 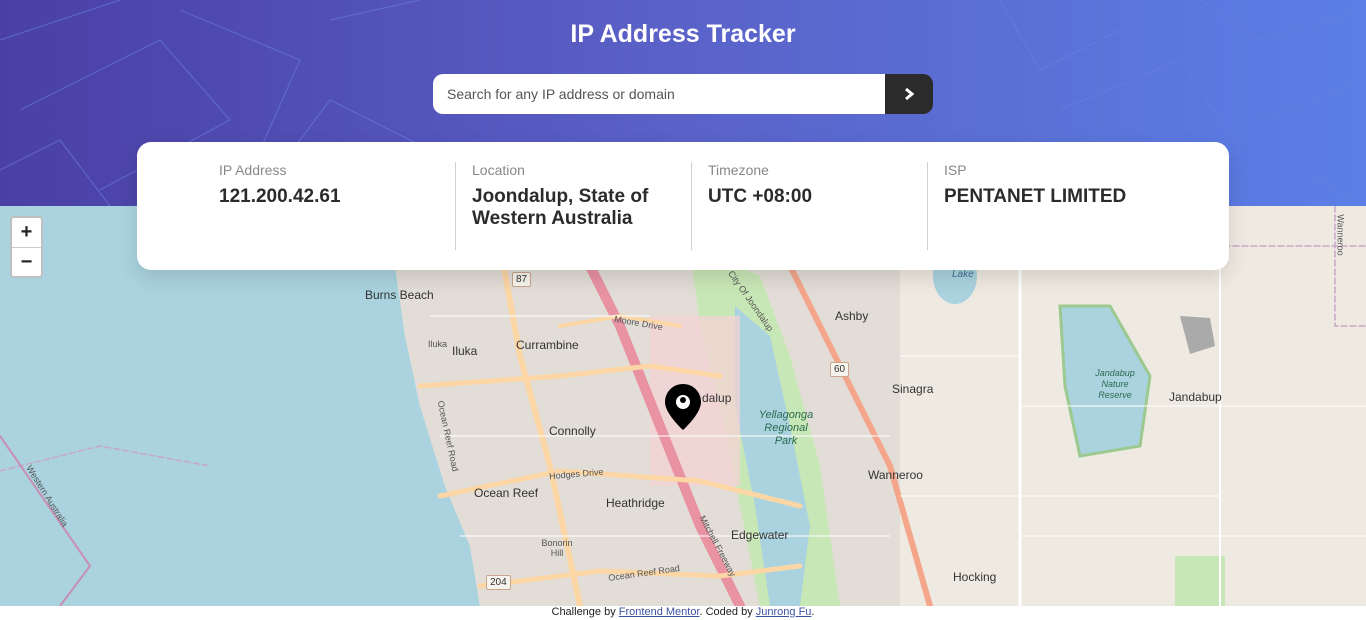 What do you see at coordinates (784, 612) in the screenshot?
I see `author-link: Junrong Fu` at bounding box center [784, 612].